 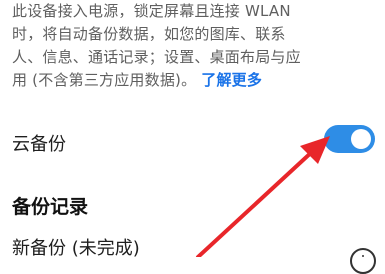 I want to click on cloud-backup-toggle, so click(x=349, y=139).